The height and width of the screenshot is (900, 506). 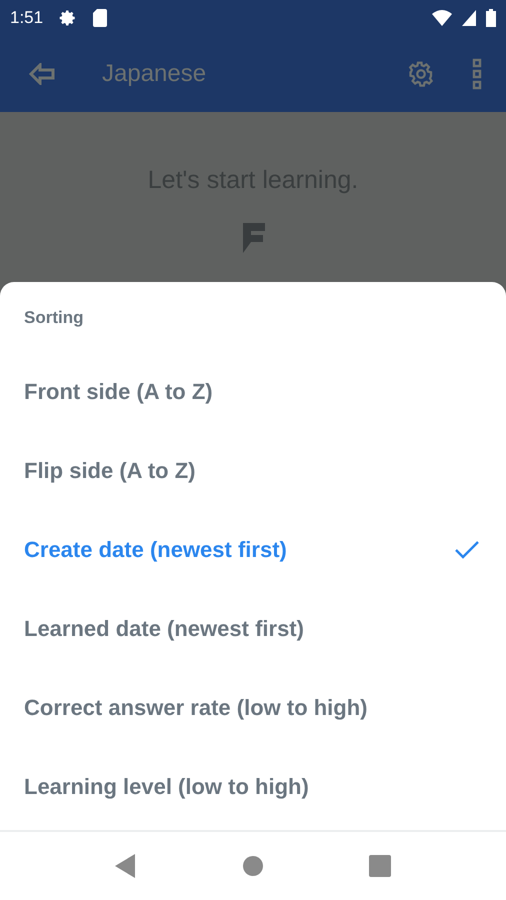 What do you see at coordinates (53, 318) in the screenshot?
I see `sheet-title: Sorting` at bounding box center [53, 318].